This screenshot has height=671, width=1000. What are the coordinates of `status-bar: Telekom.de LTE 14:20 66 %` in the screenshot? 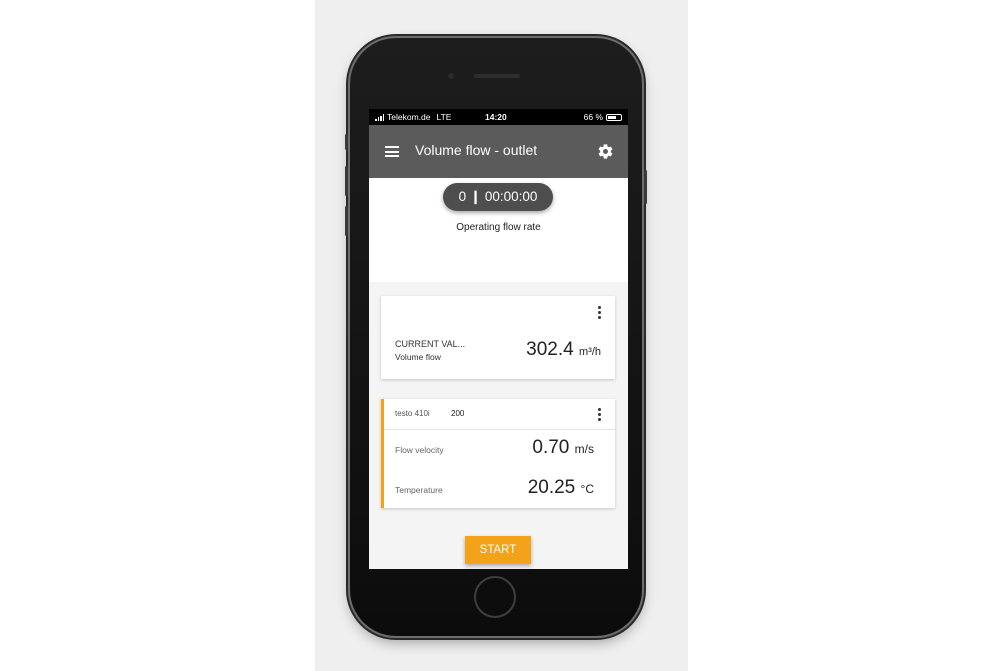 It's located at (498, 117).